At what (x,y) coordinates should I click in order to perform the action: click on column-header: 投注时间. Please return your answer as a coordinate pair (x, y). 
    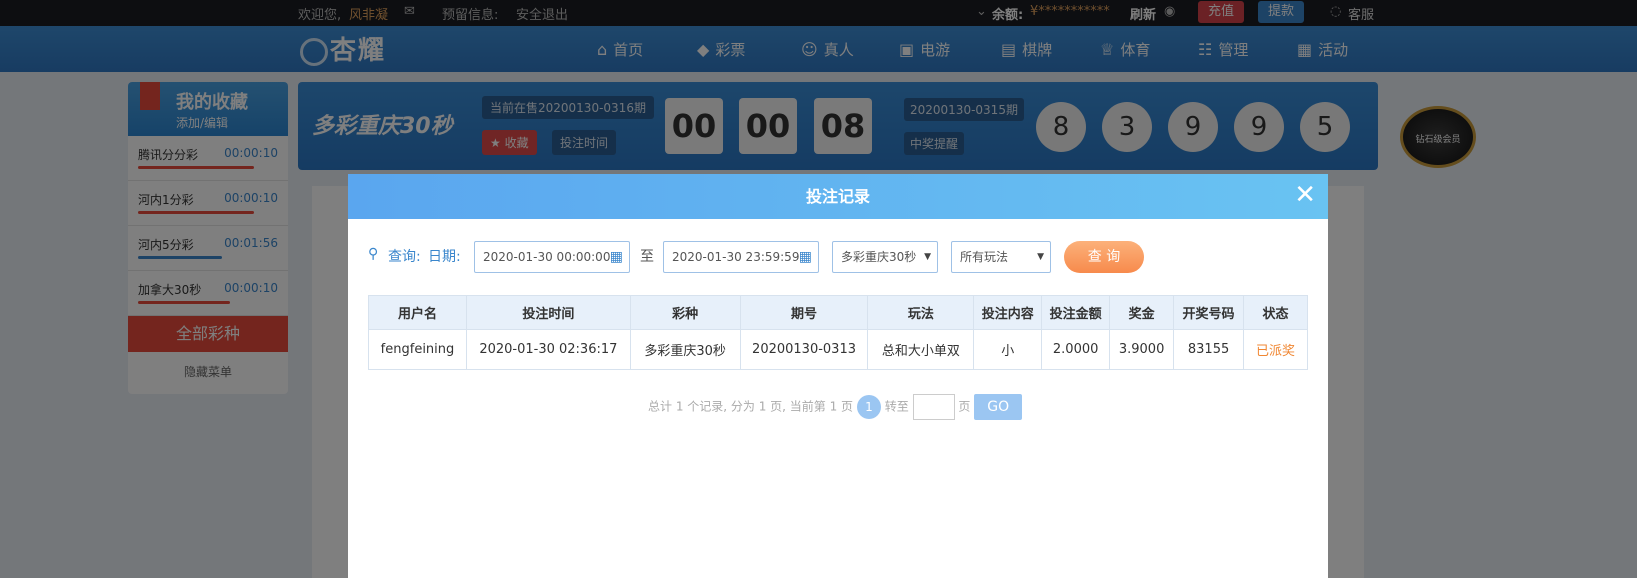
    Looking at the image, I should click on (548, 312).